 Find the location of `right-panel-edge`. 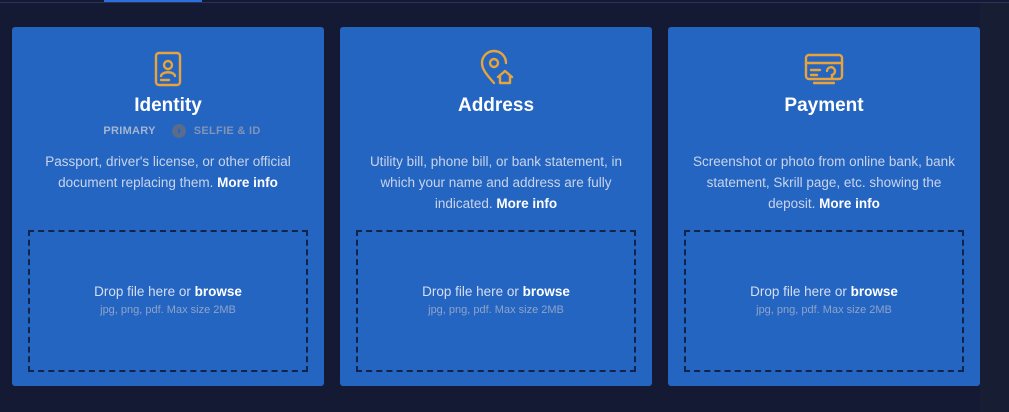

right-panel-edge is located at coordinates (994, 207).